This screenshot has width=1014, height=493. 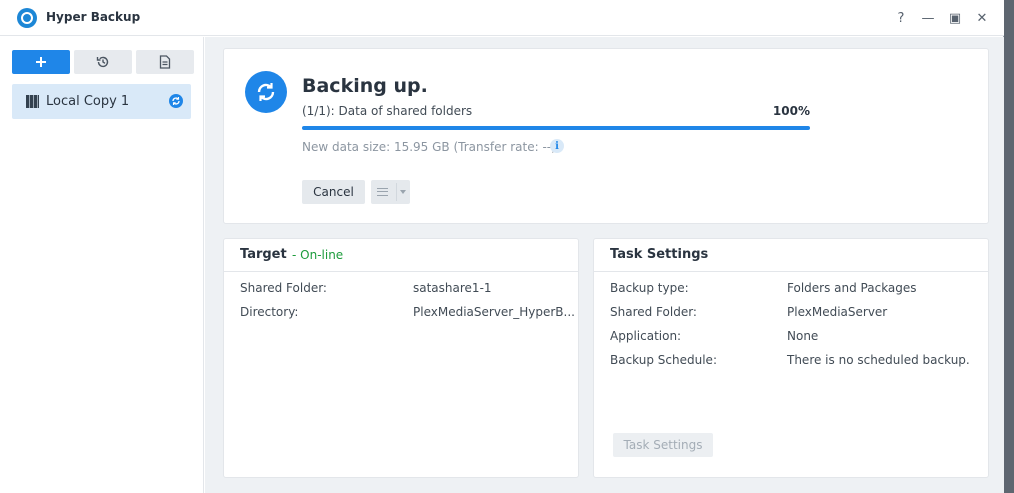 I want to click on sidebar-item-local-copy-1: Local Copy 1, so click(x=101, y=101).